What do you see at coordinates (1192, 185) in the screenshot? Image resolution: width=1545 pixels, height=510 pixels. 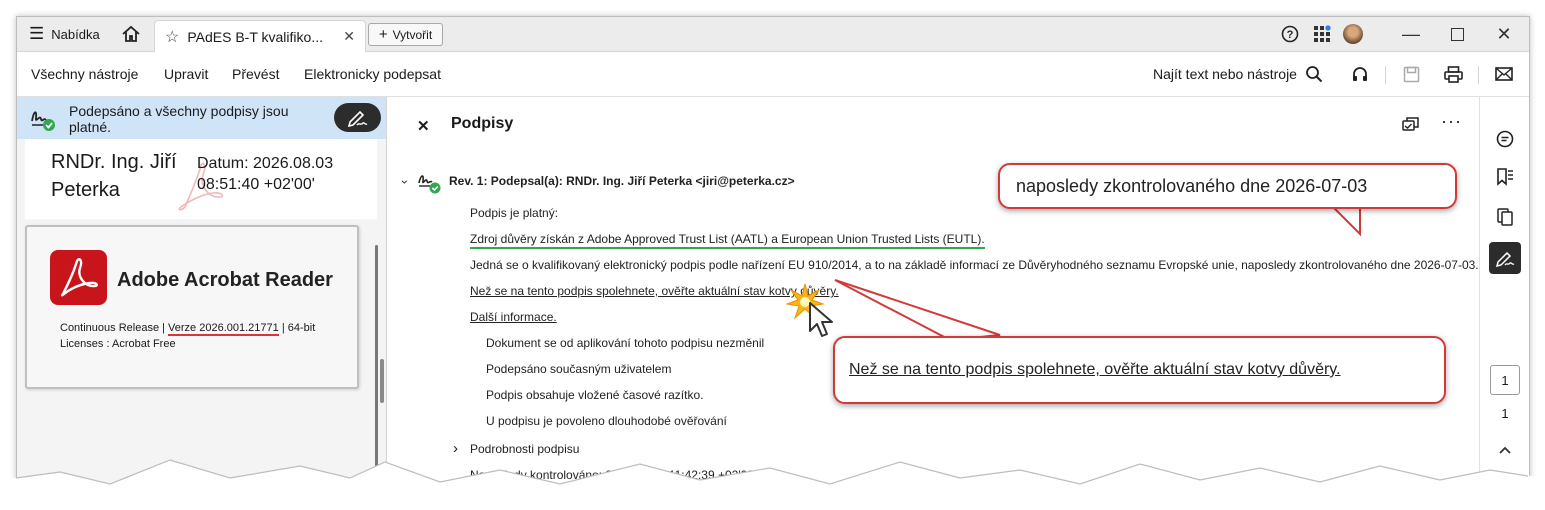 I see `callout-top-text: naposledy zkontrolovaného dne 2026-07-03` at bounding box center [1192, 185].